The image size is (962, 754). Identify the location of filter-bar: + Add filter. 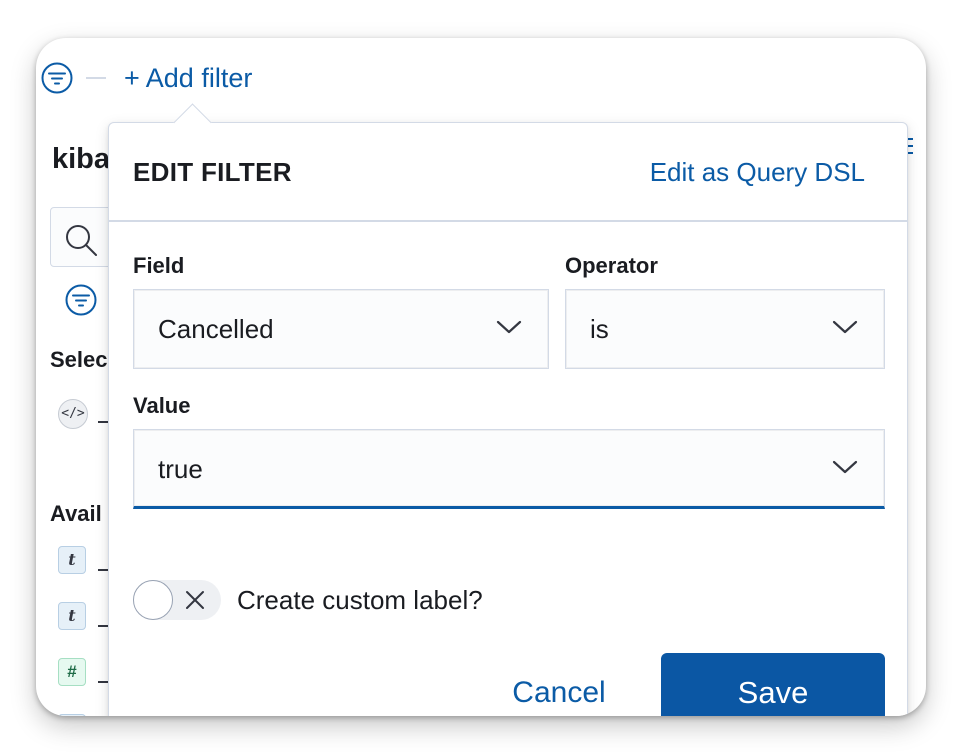
(481, 78).